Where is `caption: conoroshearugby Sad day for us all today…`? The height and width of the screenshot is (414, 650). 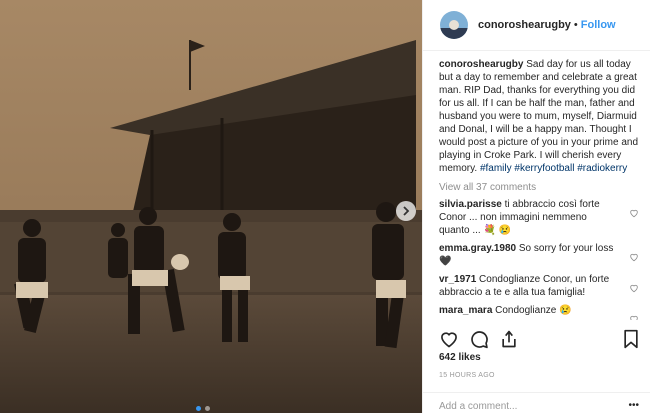
caption: conoroshearugby Sad day for us all today… is located at coordinates (539, 116).